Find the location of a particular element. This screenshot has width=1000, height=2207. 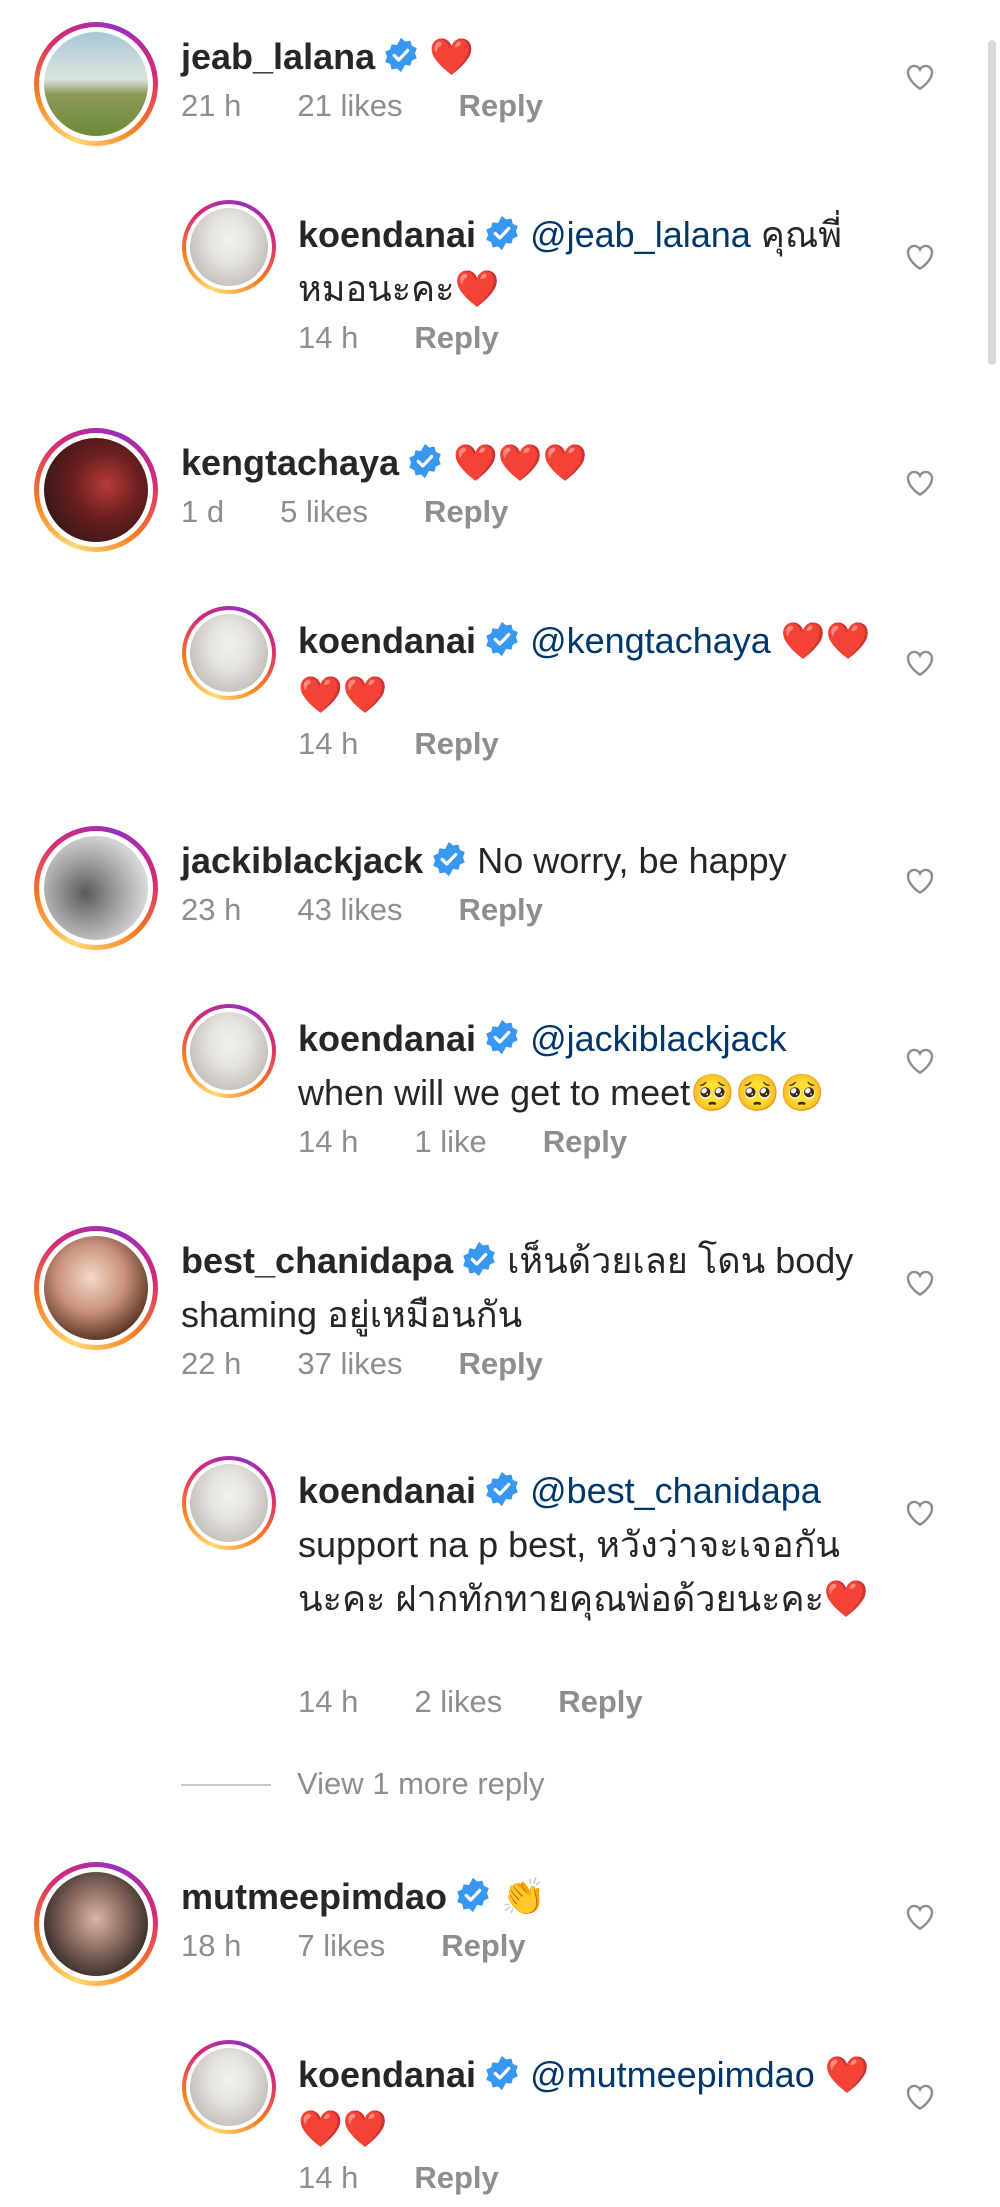

comment-time: 18 h is located at coordinates (211, 1945).